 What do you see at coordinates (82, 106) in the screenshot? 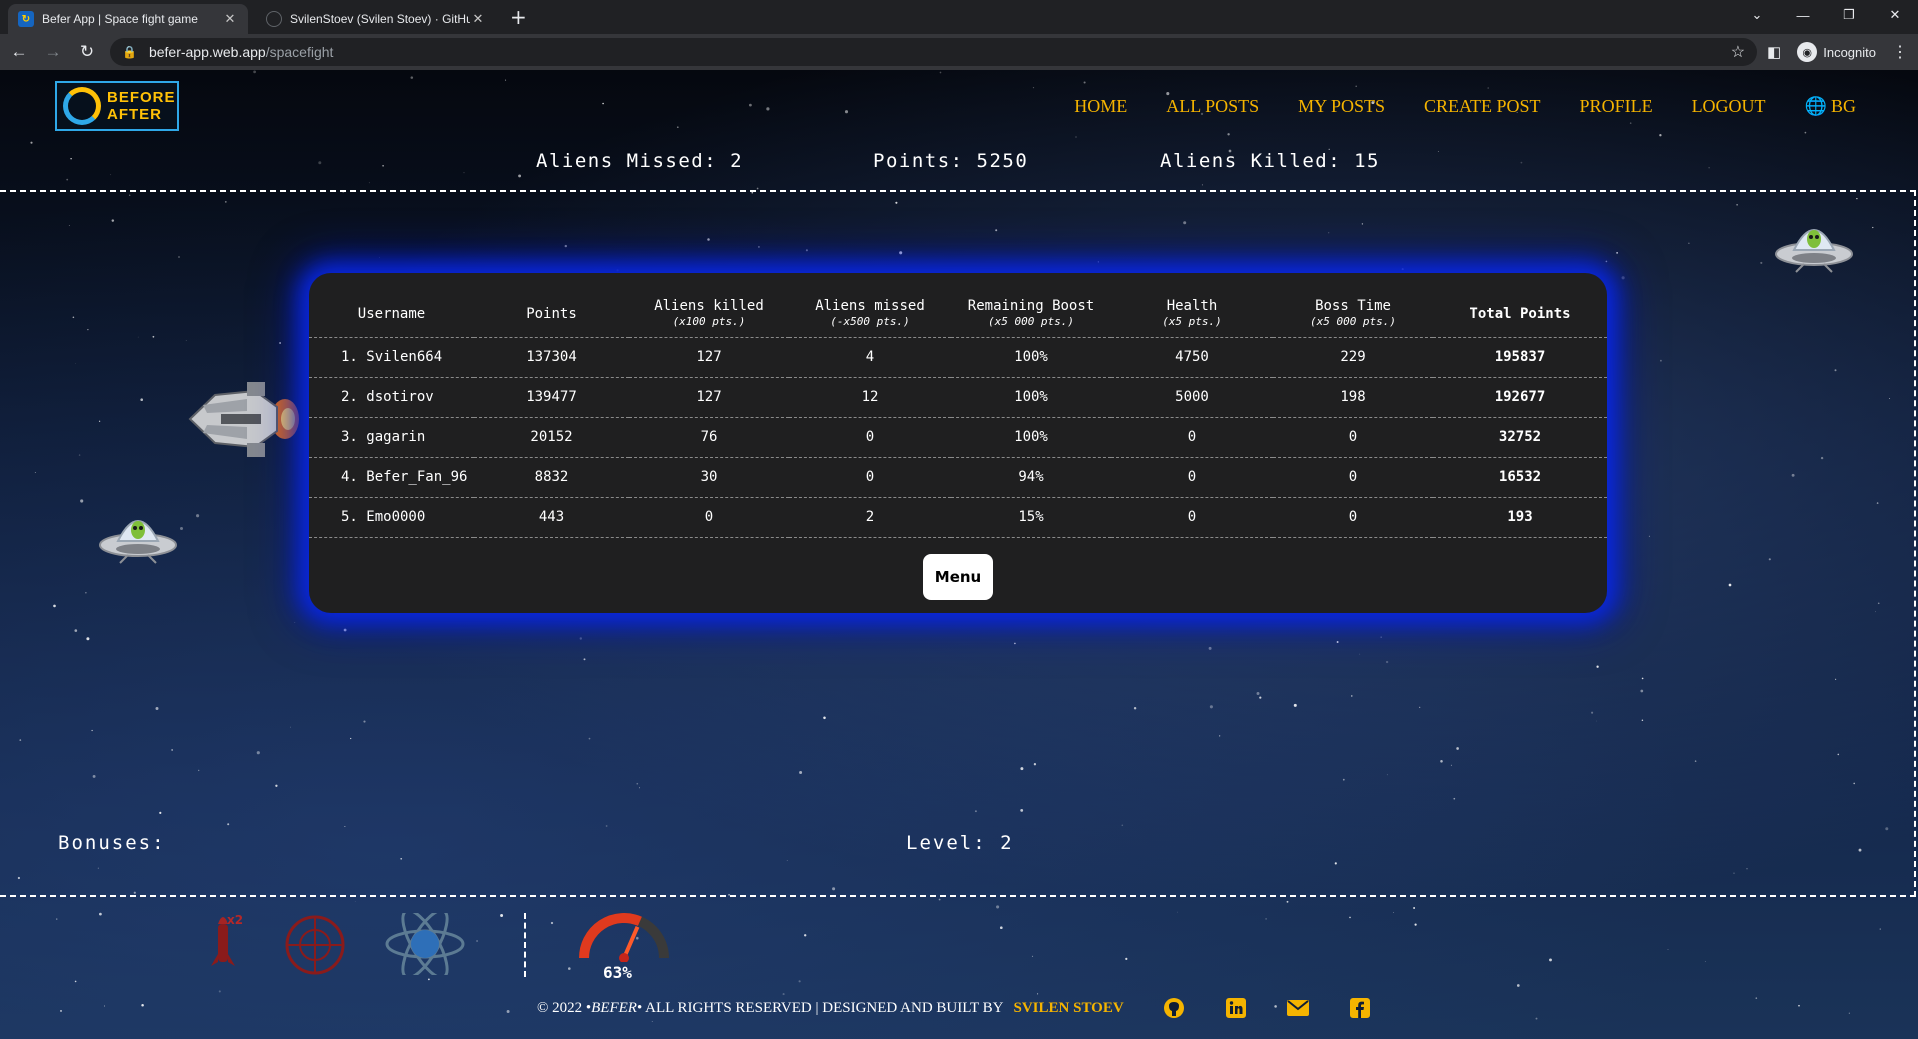
I see `logo-refresh-icon` at bounding box center [82, 106].